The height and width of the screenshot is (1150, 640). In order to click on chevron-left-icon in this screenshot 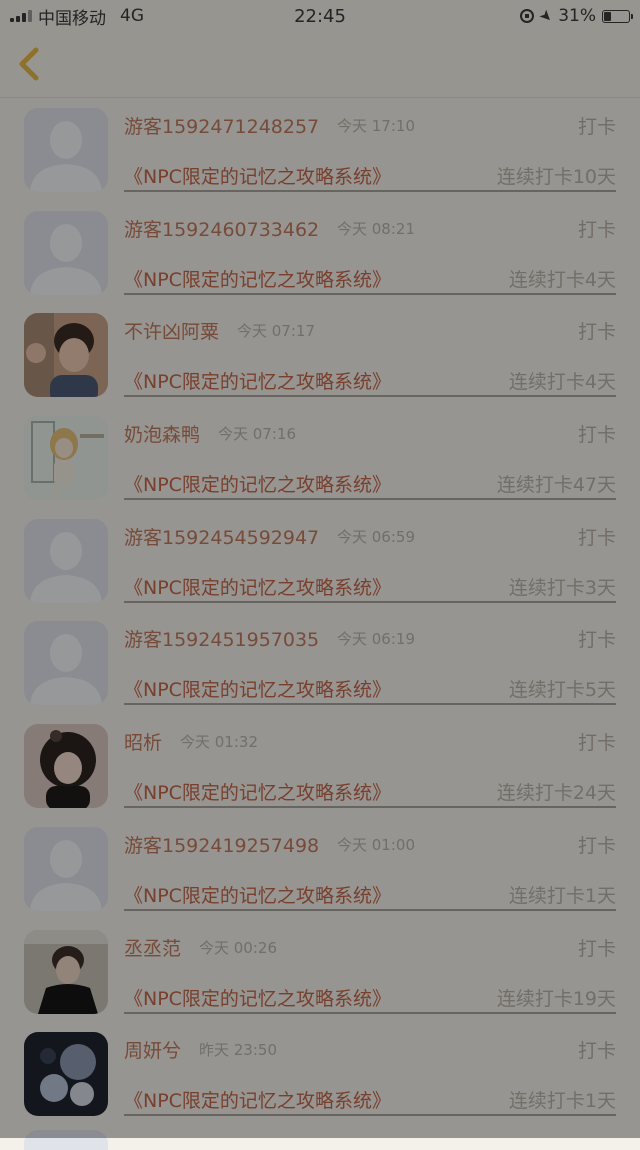, I will do `click(29, 64)`.